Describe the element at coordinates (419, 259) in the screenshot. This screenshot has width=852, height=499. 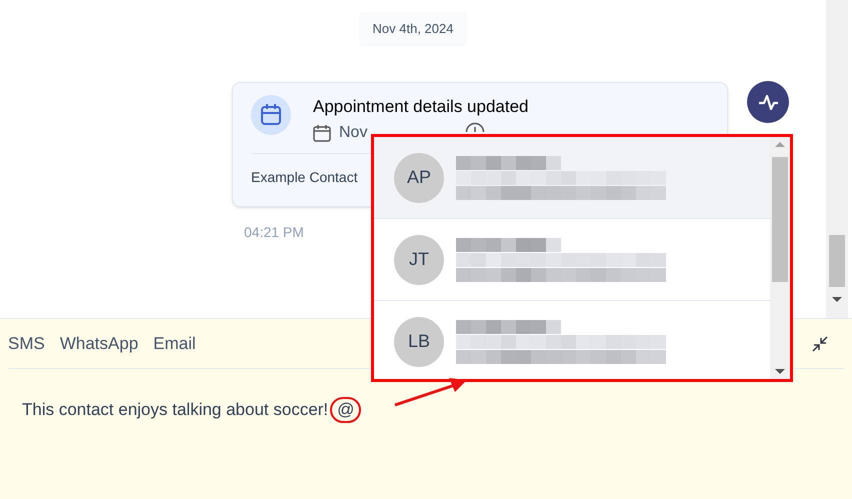
I see `avatar: JT` at that location.